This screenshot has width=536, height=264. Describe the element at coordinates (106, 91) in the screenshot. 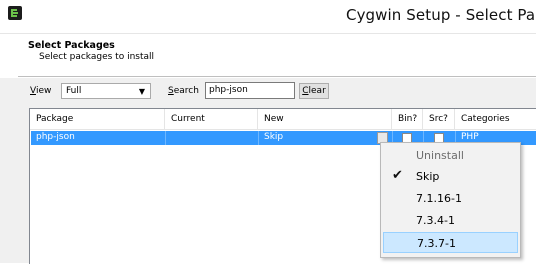

I see `view-select: Full ▼` at that location.